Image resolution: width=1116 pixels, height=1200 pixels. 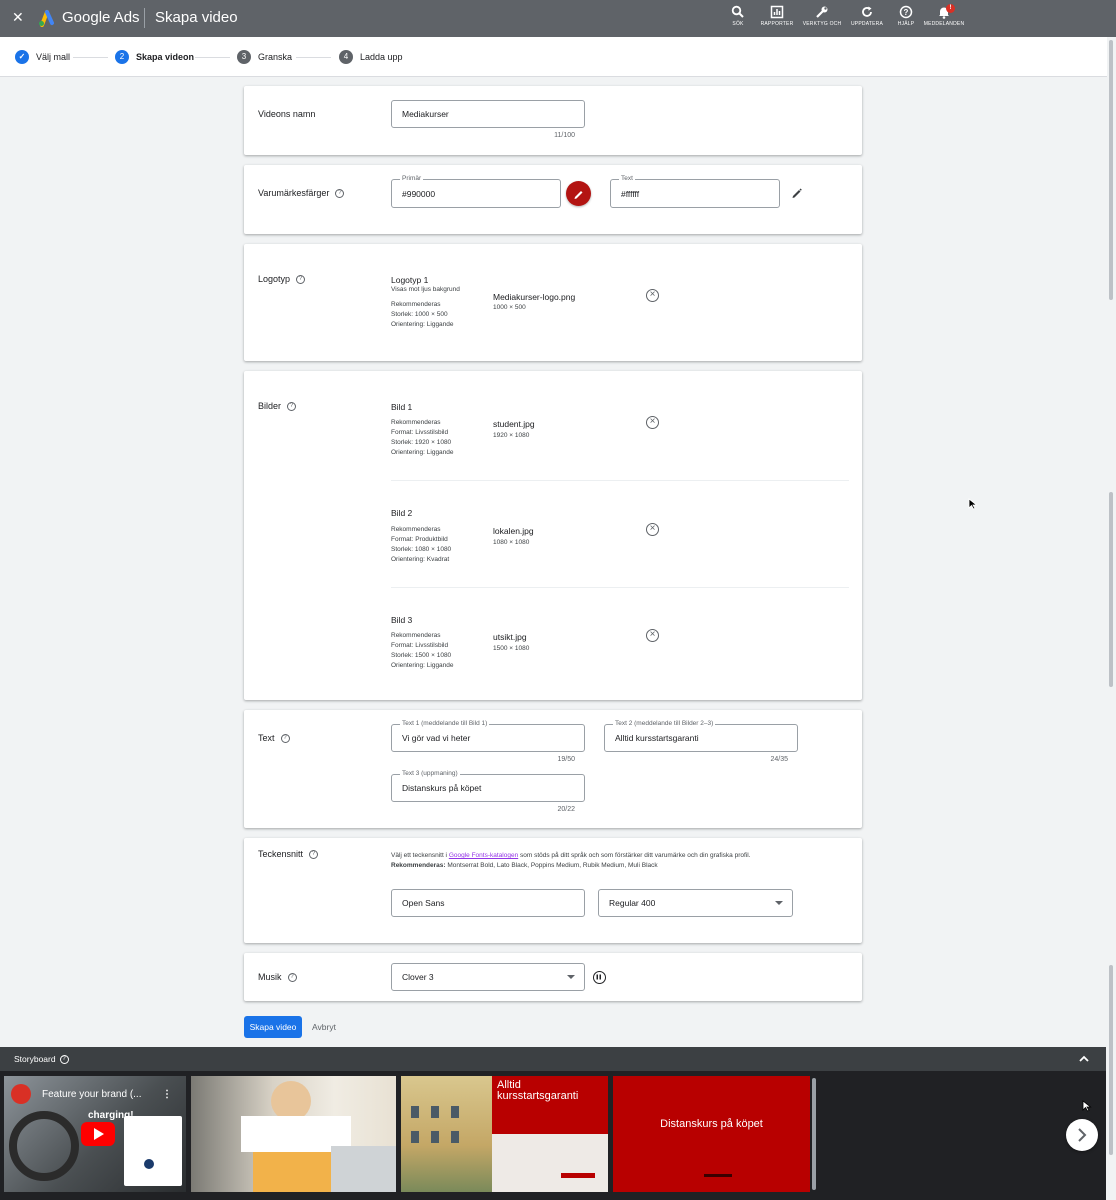 I want to click on brand-logo-strip, so click(x=578, y=1175).